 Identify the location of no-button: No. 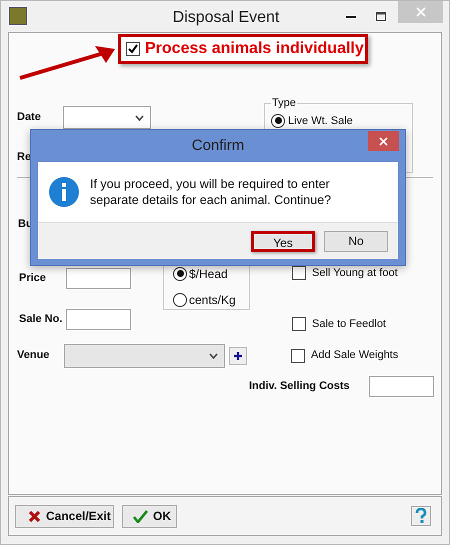
(356, 241).